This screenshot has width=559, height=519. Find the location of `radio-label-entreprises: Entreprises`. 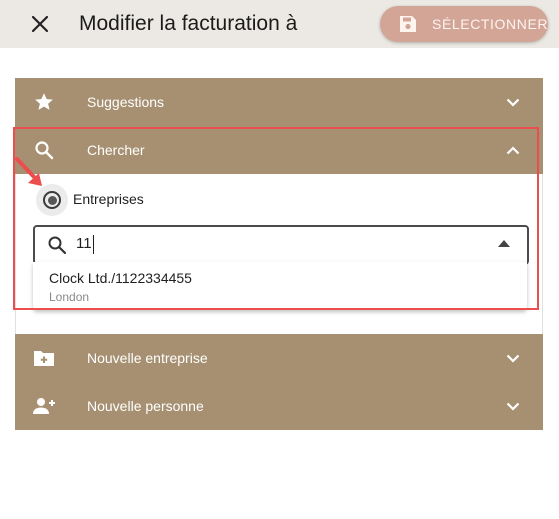

radio-label-entreprises: Entreprises is located at coordinates (108, 199).